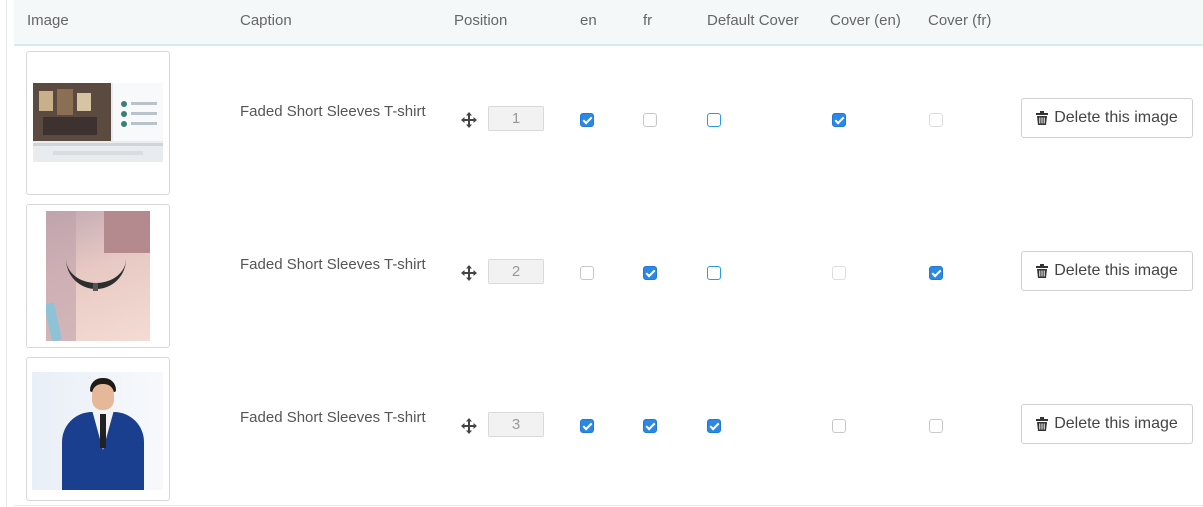  Describe the element at coordinates (266, 20) in the screenshot. I see `header-caption: Caption` at that location.